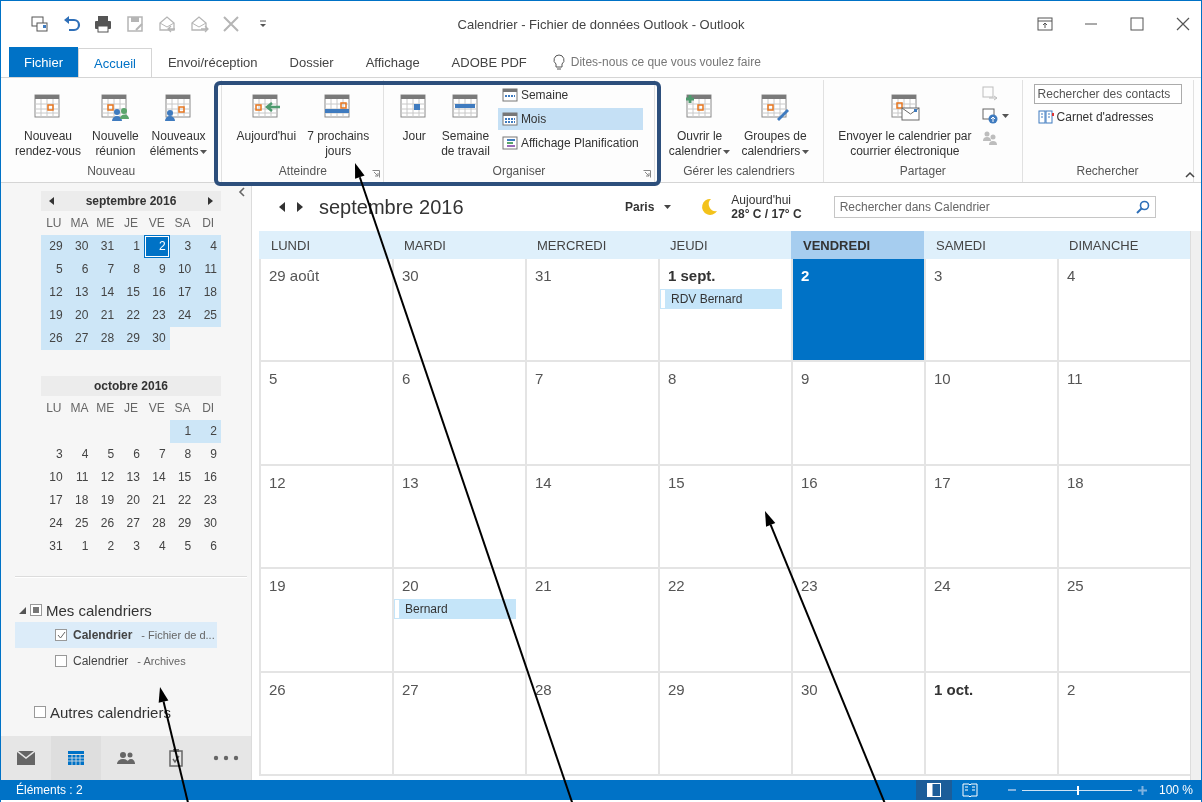 The width and height of the screenshot is (1202, 802). Describe the element at coordinates (156, 292) in the screenshot. I see `mini-calendar-day: 16` at that location.